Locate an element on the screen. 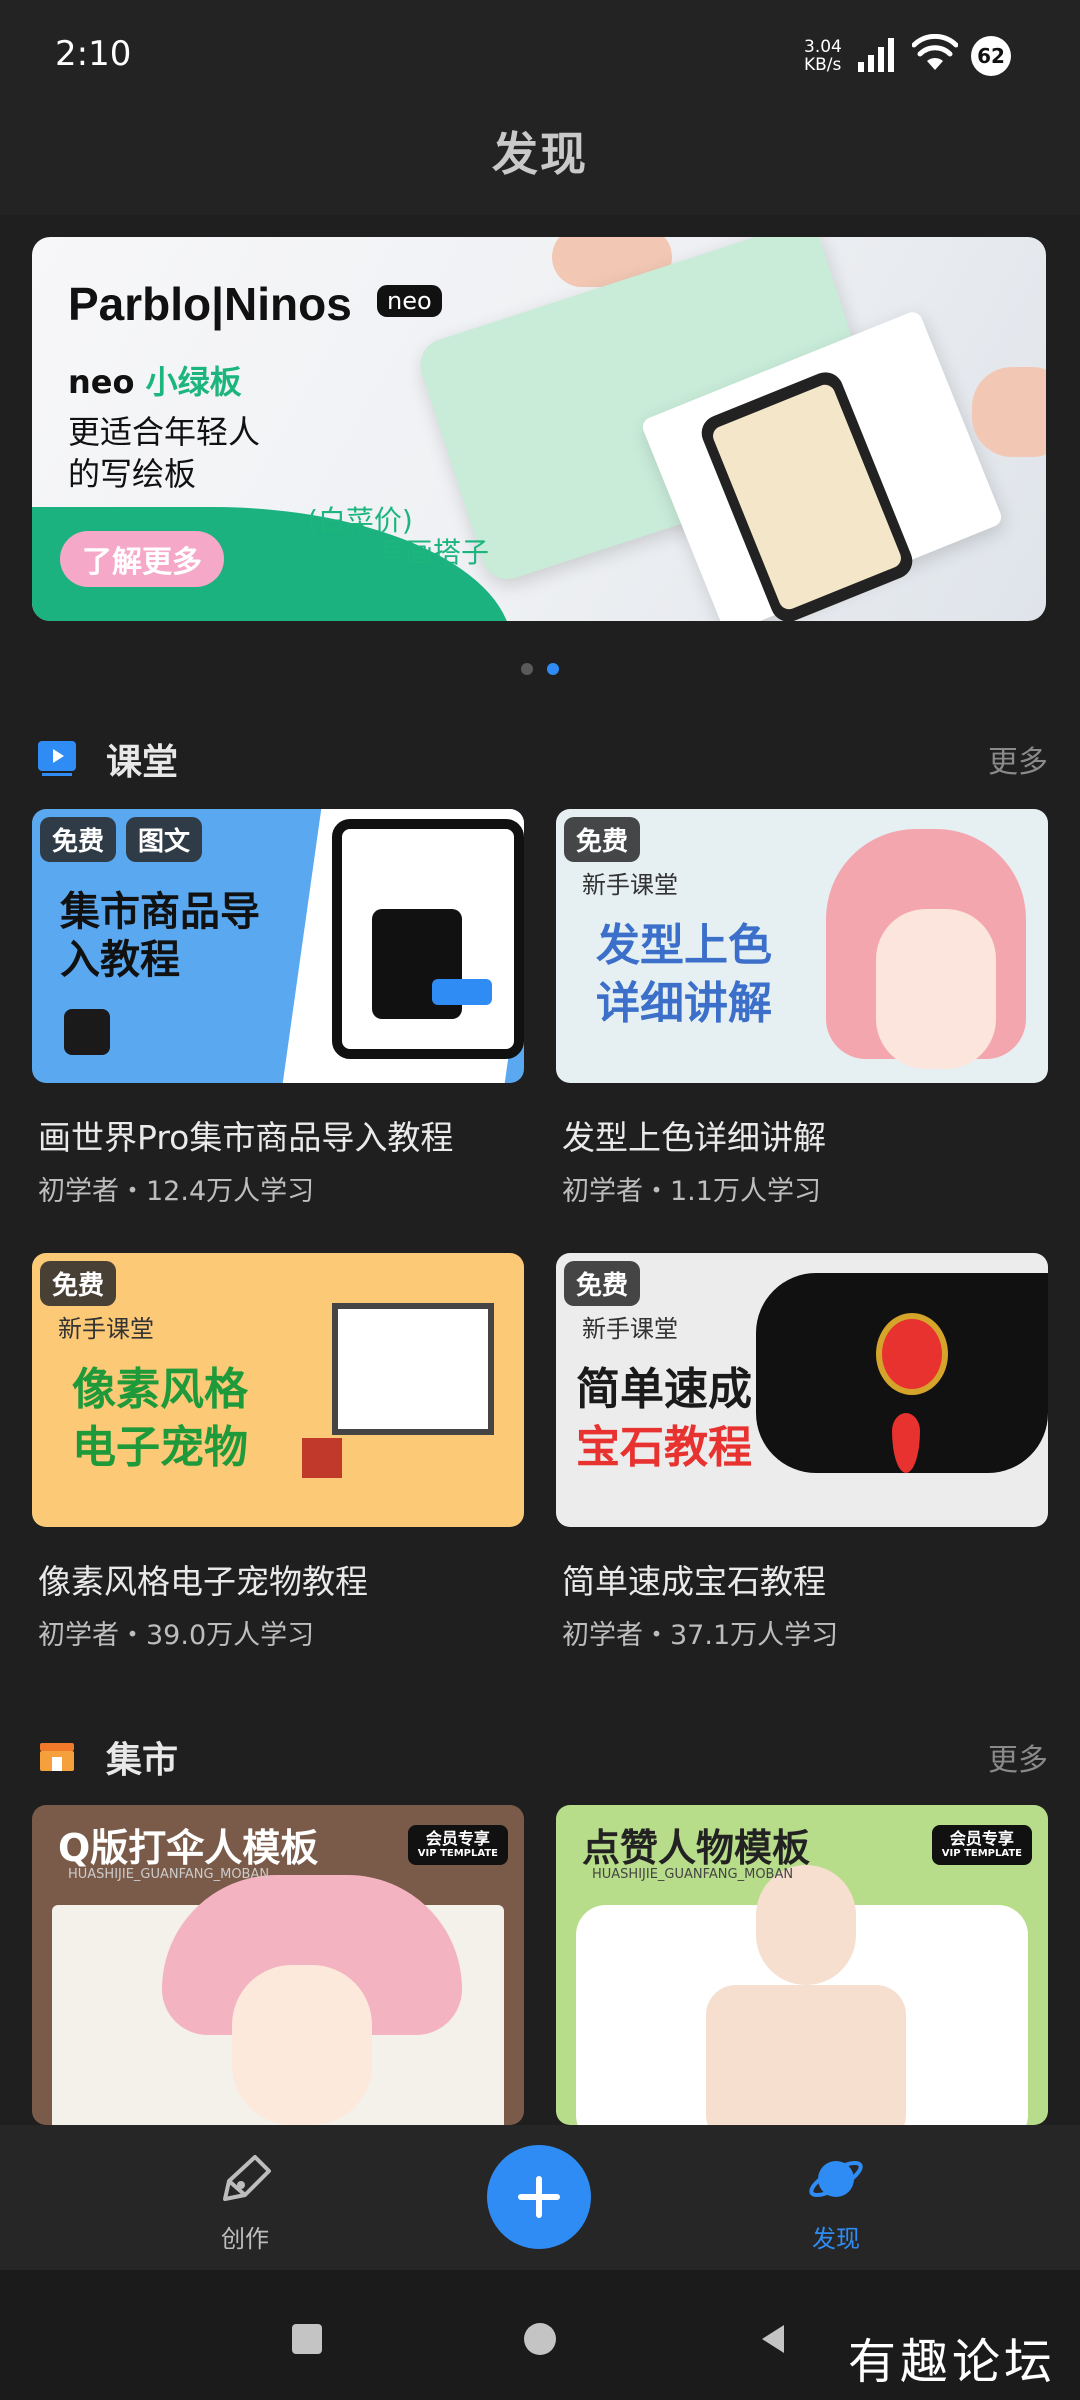 This screenshot has height=2400, width=1080. pen-icon is located at coordinates (247, 2178).